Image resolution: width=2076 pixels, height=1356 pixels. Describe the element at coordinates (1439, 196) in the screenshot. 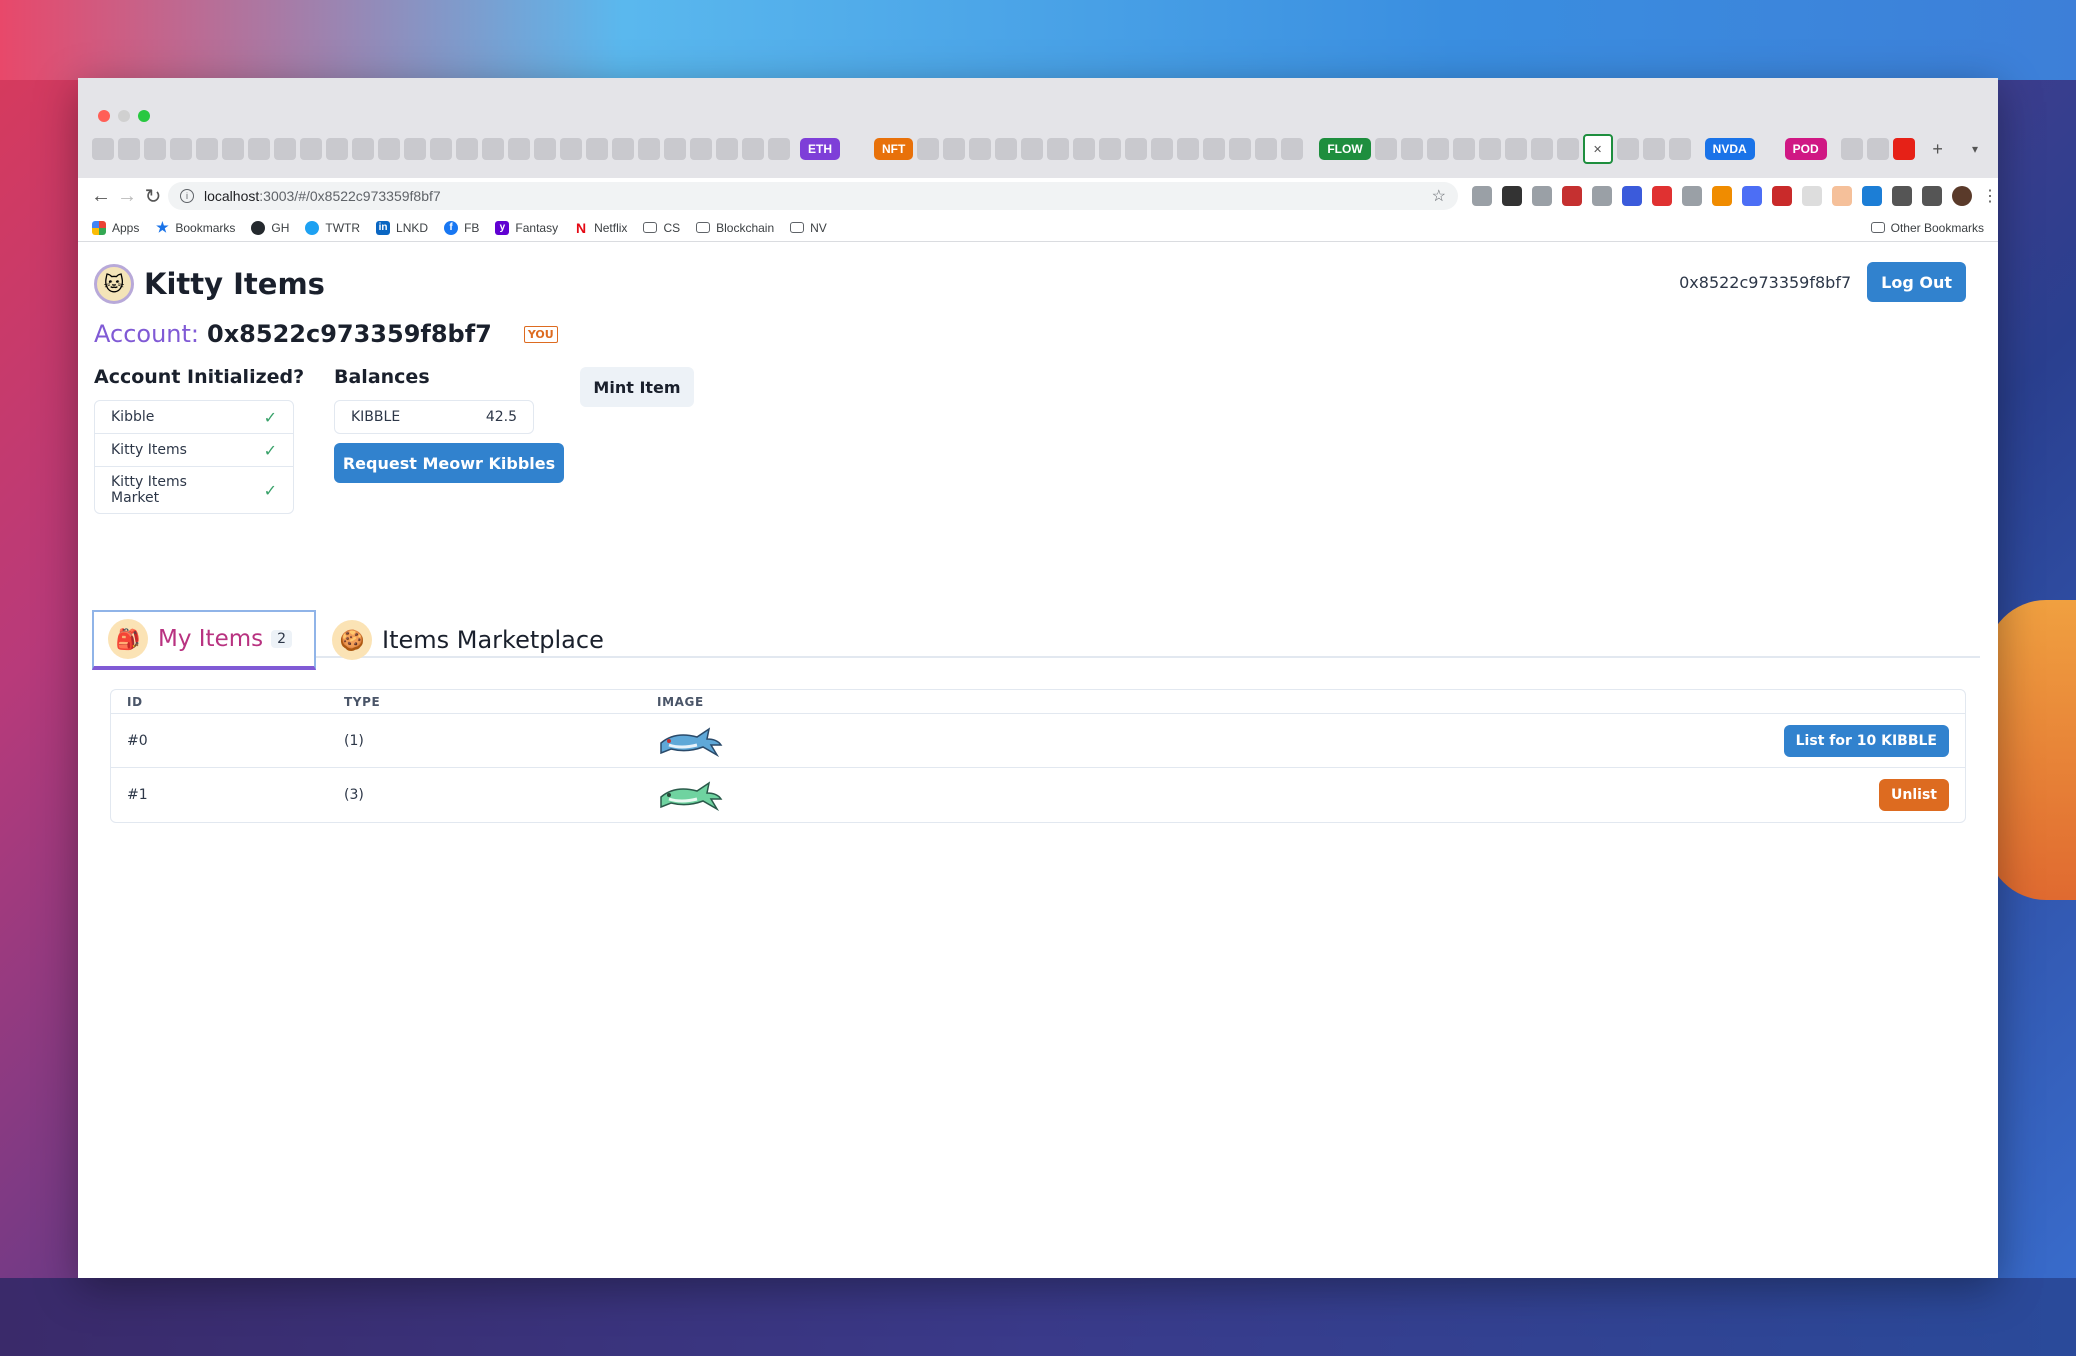

I see `bookmark-star-icon: ☆` at that location.